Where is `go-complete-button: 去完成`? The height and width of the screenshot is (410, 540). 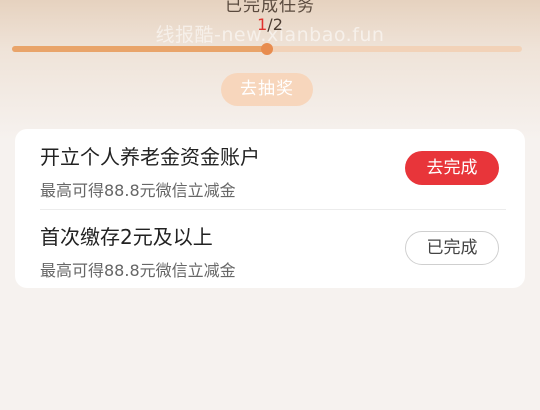 go-complete-button: 去完成 is located at coordinates (452, 168).